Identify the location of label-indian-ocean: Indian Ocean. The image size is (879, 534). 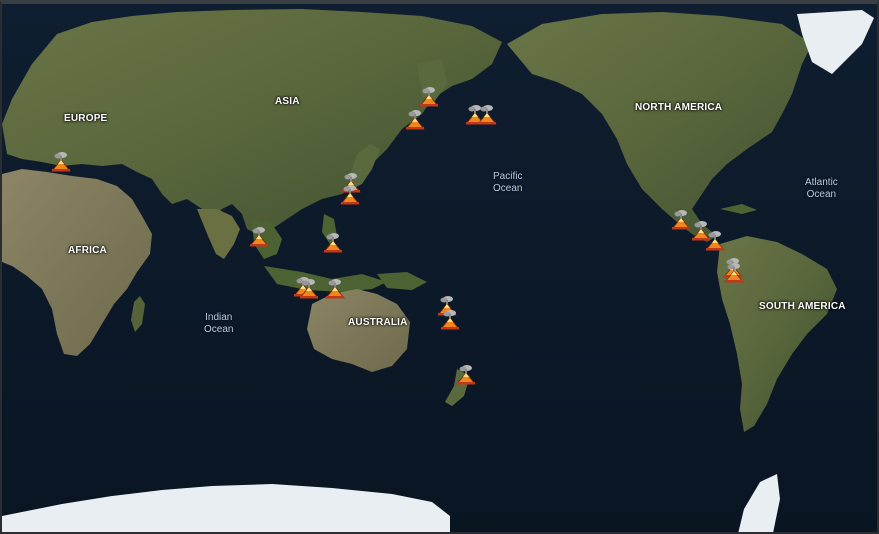
(218, 324).